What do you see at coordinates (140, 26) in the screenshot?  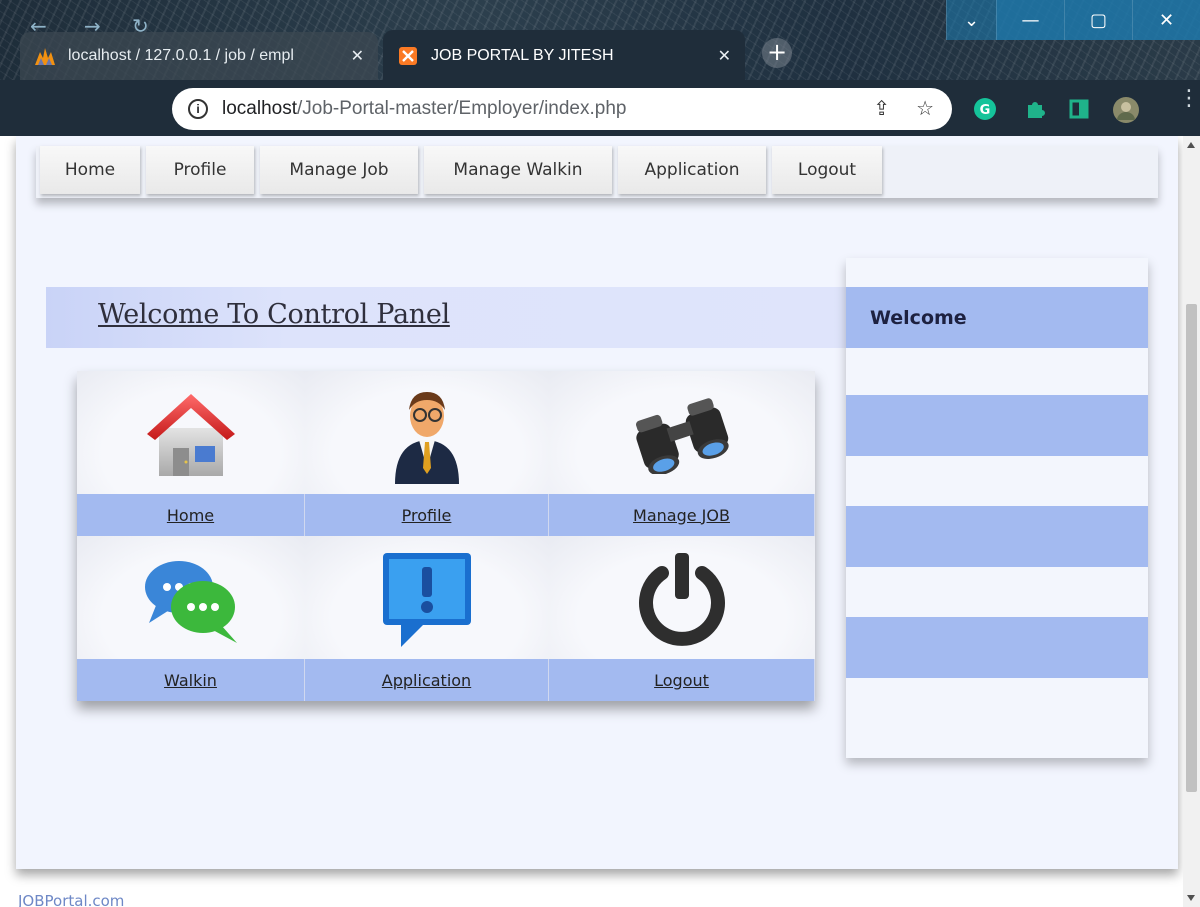 I see `reload-icon: ↻` at bounding box center [140, 26].